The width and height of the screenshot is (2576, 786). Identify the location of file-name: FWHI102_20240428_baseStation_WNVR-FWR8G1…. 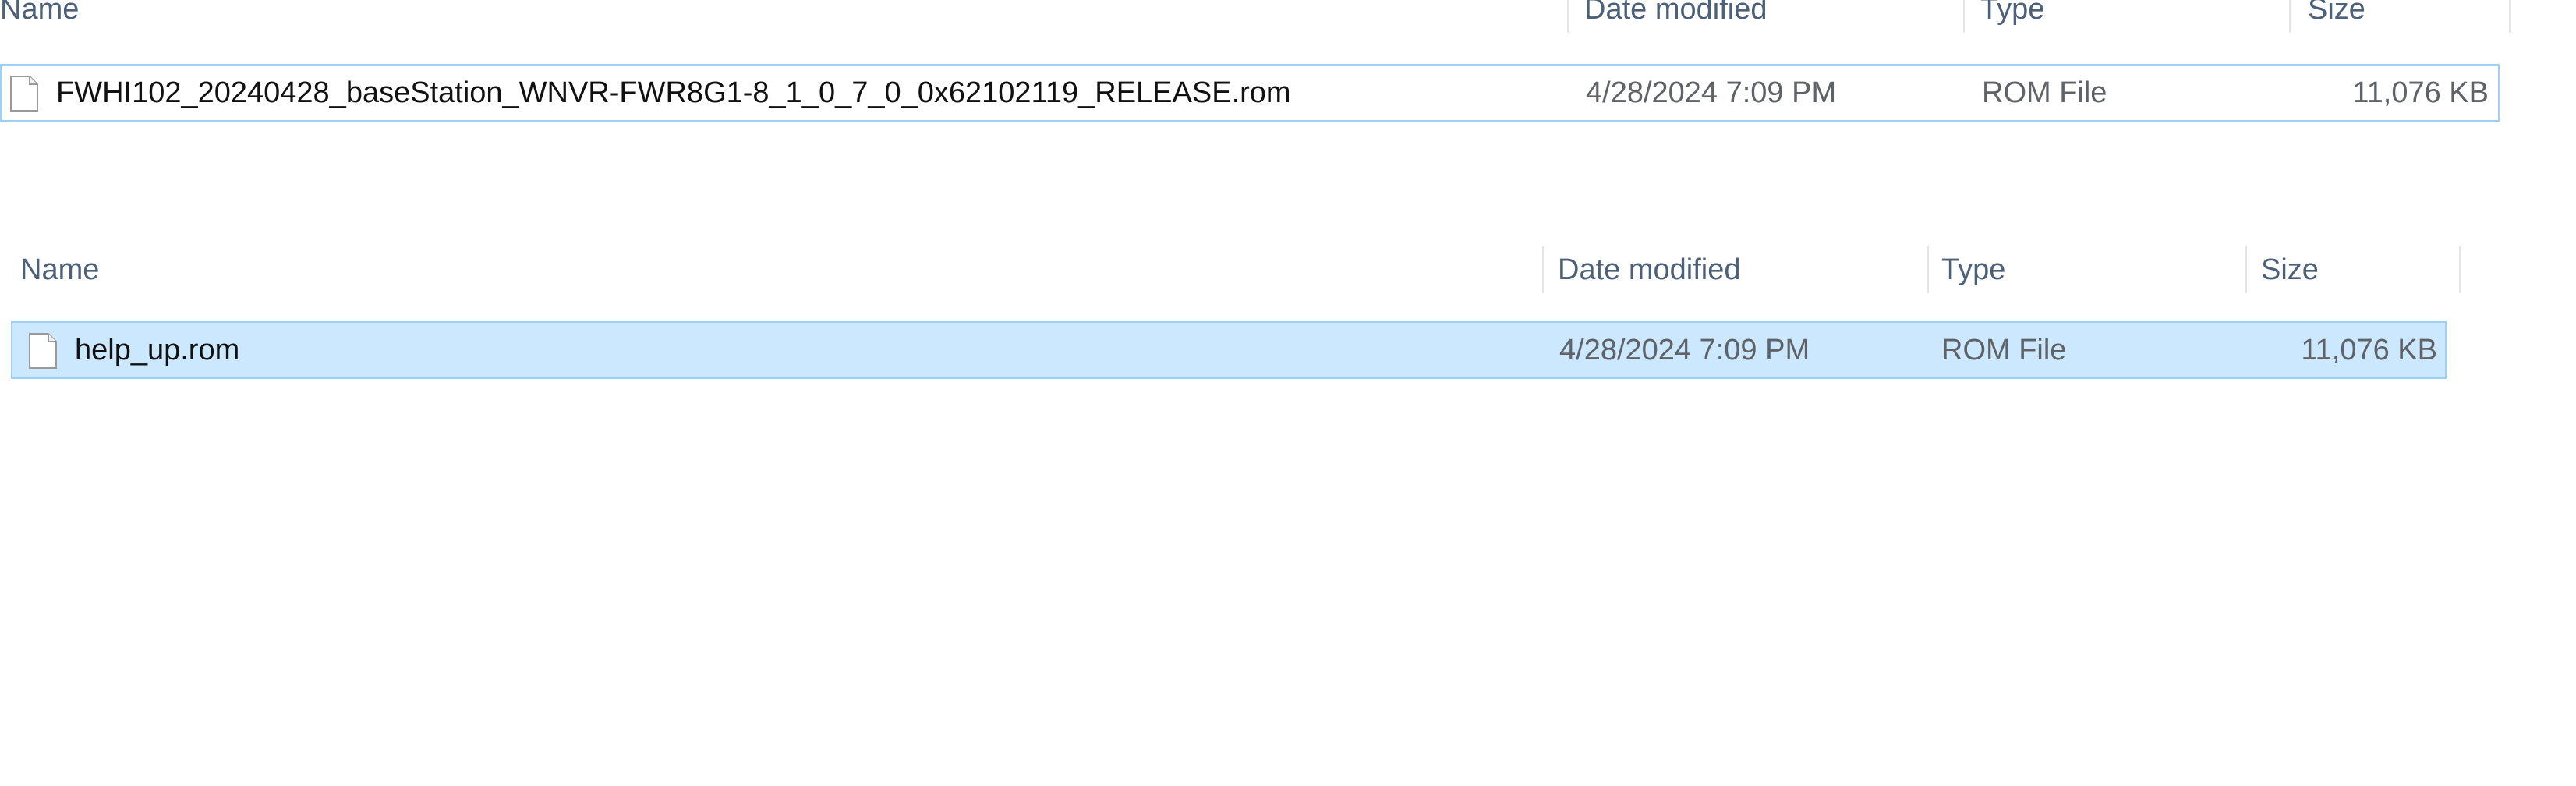
(673, 92).